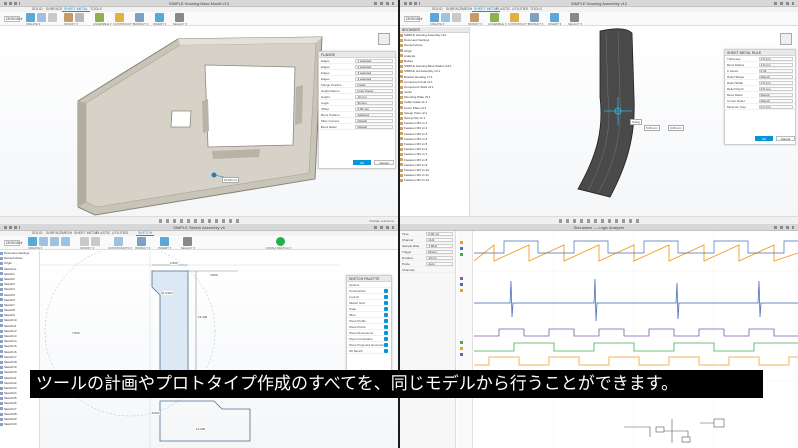 The image size is (798, 448). What do you see at coordinates (775, 107) in the screenshot?
I see `row-value: 0.1 mm` at bounding box center [775, 107].